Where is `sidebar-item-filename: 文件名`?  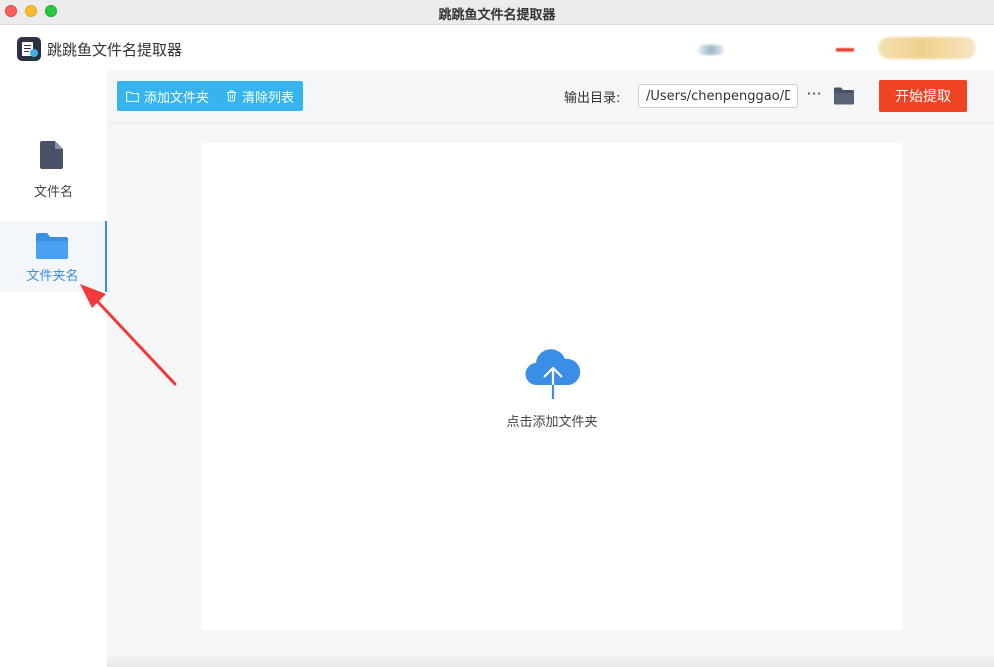 sidebar-item-filename: 文件名 is located at coordinates (53, 171).